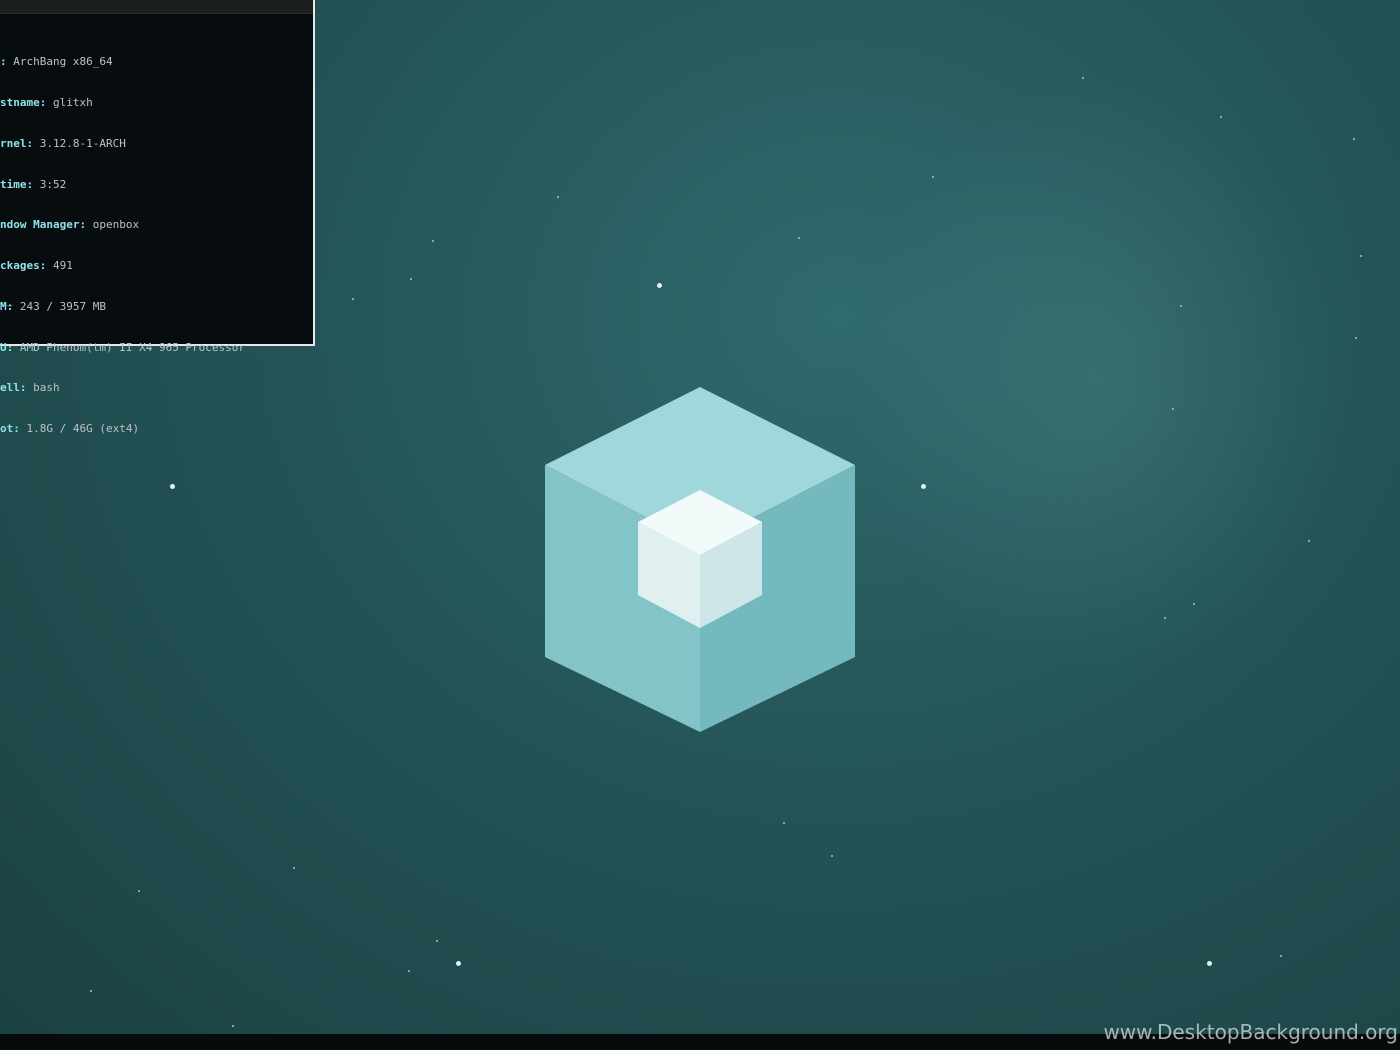  What do you see at coordinates (17, 184) in the screenshot?
I see `info-key: time:` at bounding box center [17, 184].